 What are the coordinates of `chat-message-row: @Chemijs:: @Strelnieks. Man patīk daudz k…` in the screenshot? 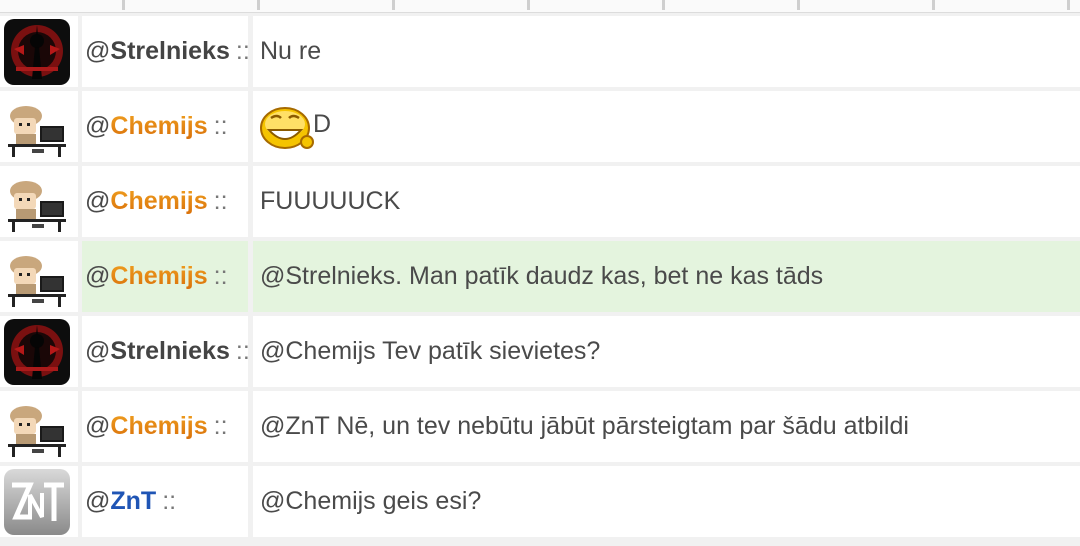 It's located at (540, 276).